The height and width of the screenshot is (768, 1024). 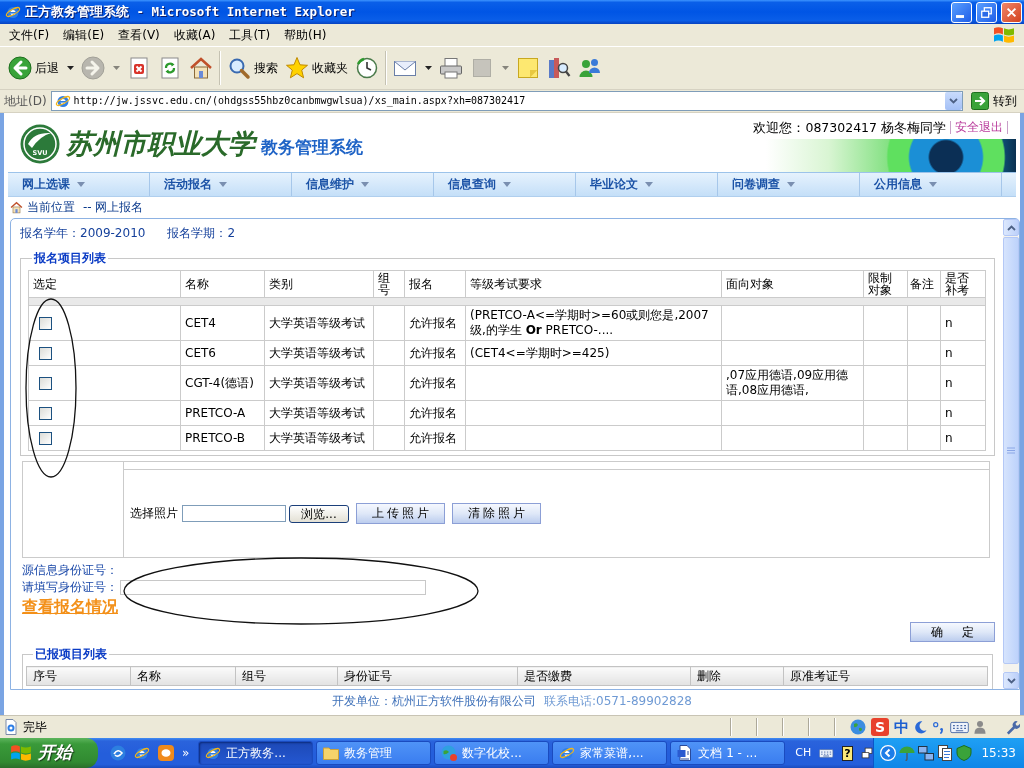 I want to click on column-header: 类别, so click(x=319, y=284).